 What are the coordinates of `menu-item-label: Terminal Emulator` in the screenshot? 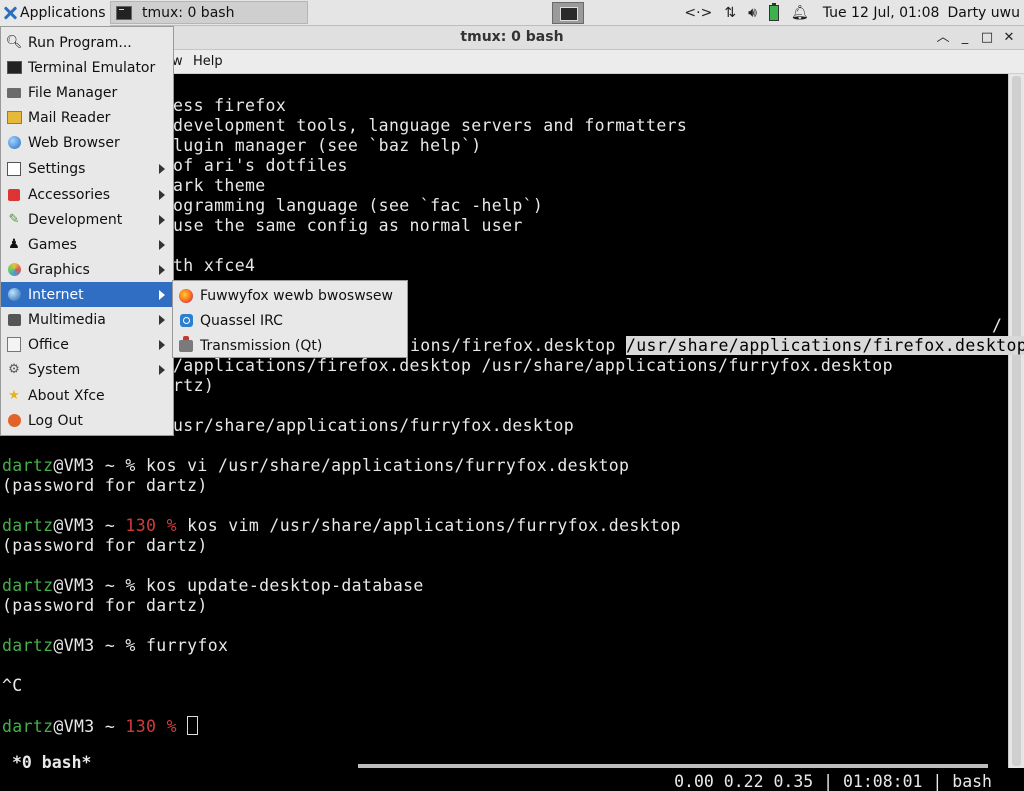 It's located at (92, 67).